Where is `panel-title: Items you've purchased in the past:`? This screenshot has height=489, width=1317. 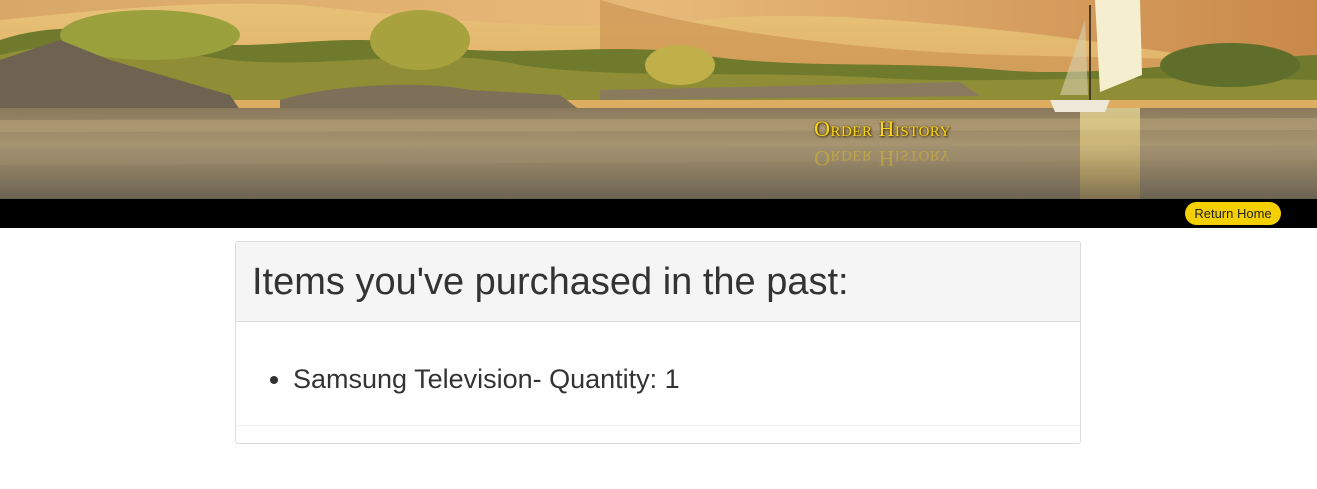
panel-title: Items you've purchased in the past: is located at coordinates (550, 282).